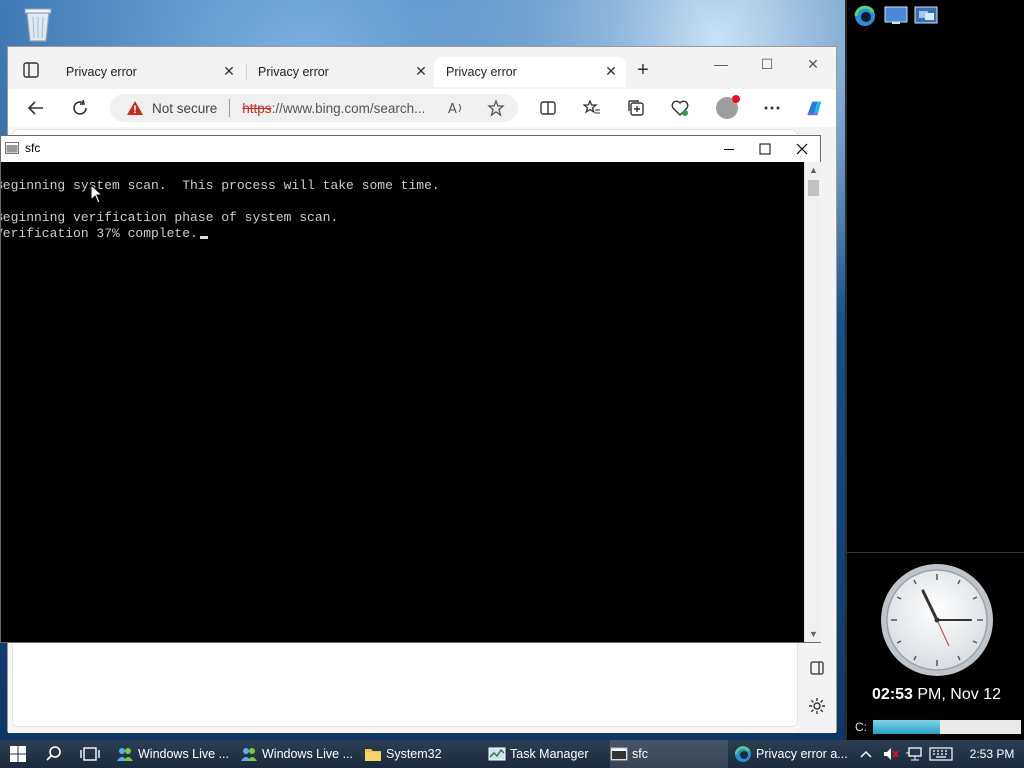  I want to click on console-line-progress: Verification 37% complete., so click(104, 234).